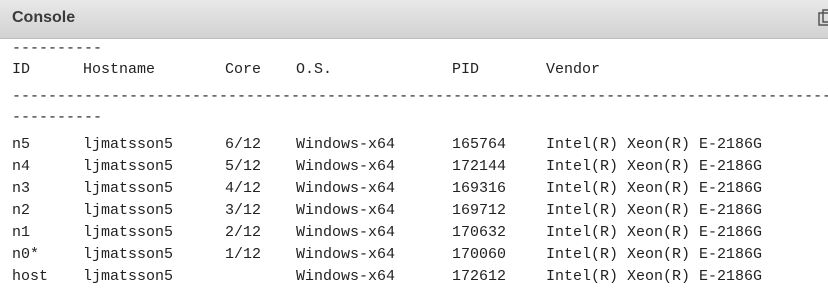 This screenshot has width=828, height=300. What do you see at coordinates (823, 18) in the screenshot?
I see `copy-icon` at bounding box center [823, 18].